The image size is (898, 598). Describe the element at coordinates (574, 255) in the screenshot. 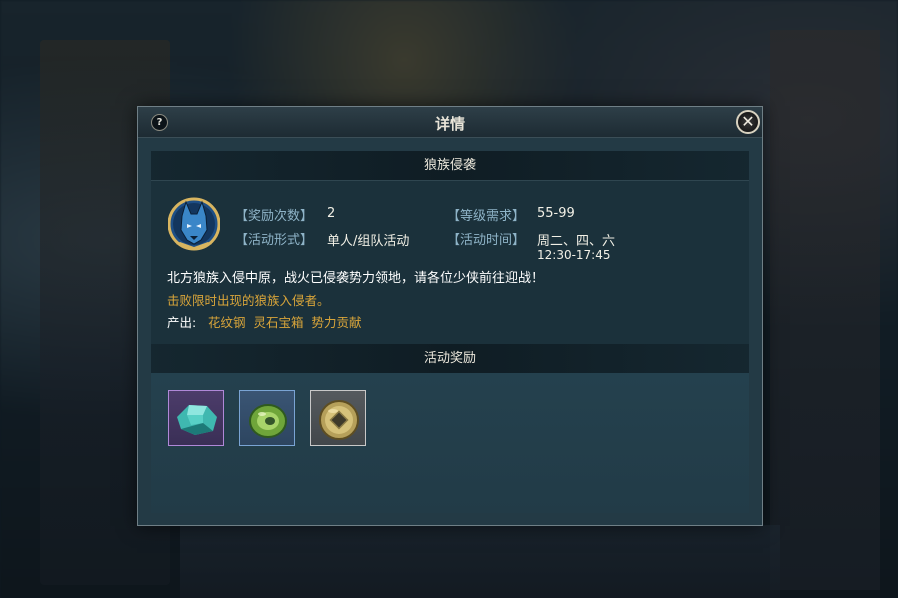

I see `activity-hours-value: 12:30-17:45` at that location.